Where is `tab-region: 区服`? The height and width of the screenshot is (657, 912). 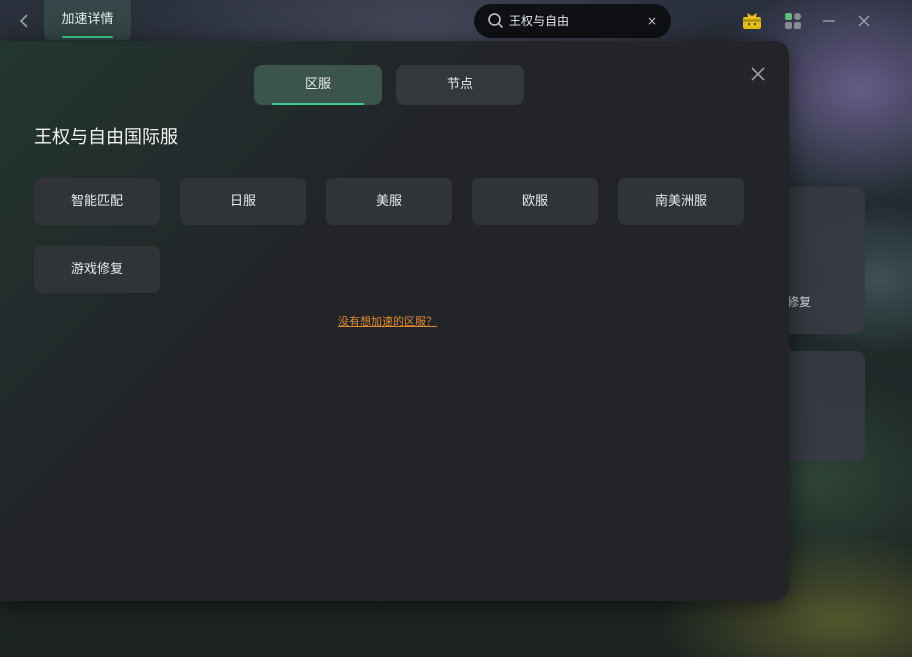 tab-region: 区服 is located at coordinates (318, 85).